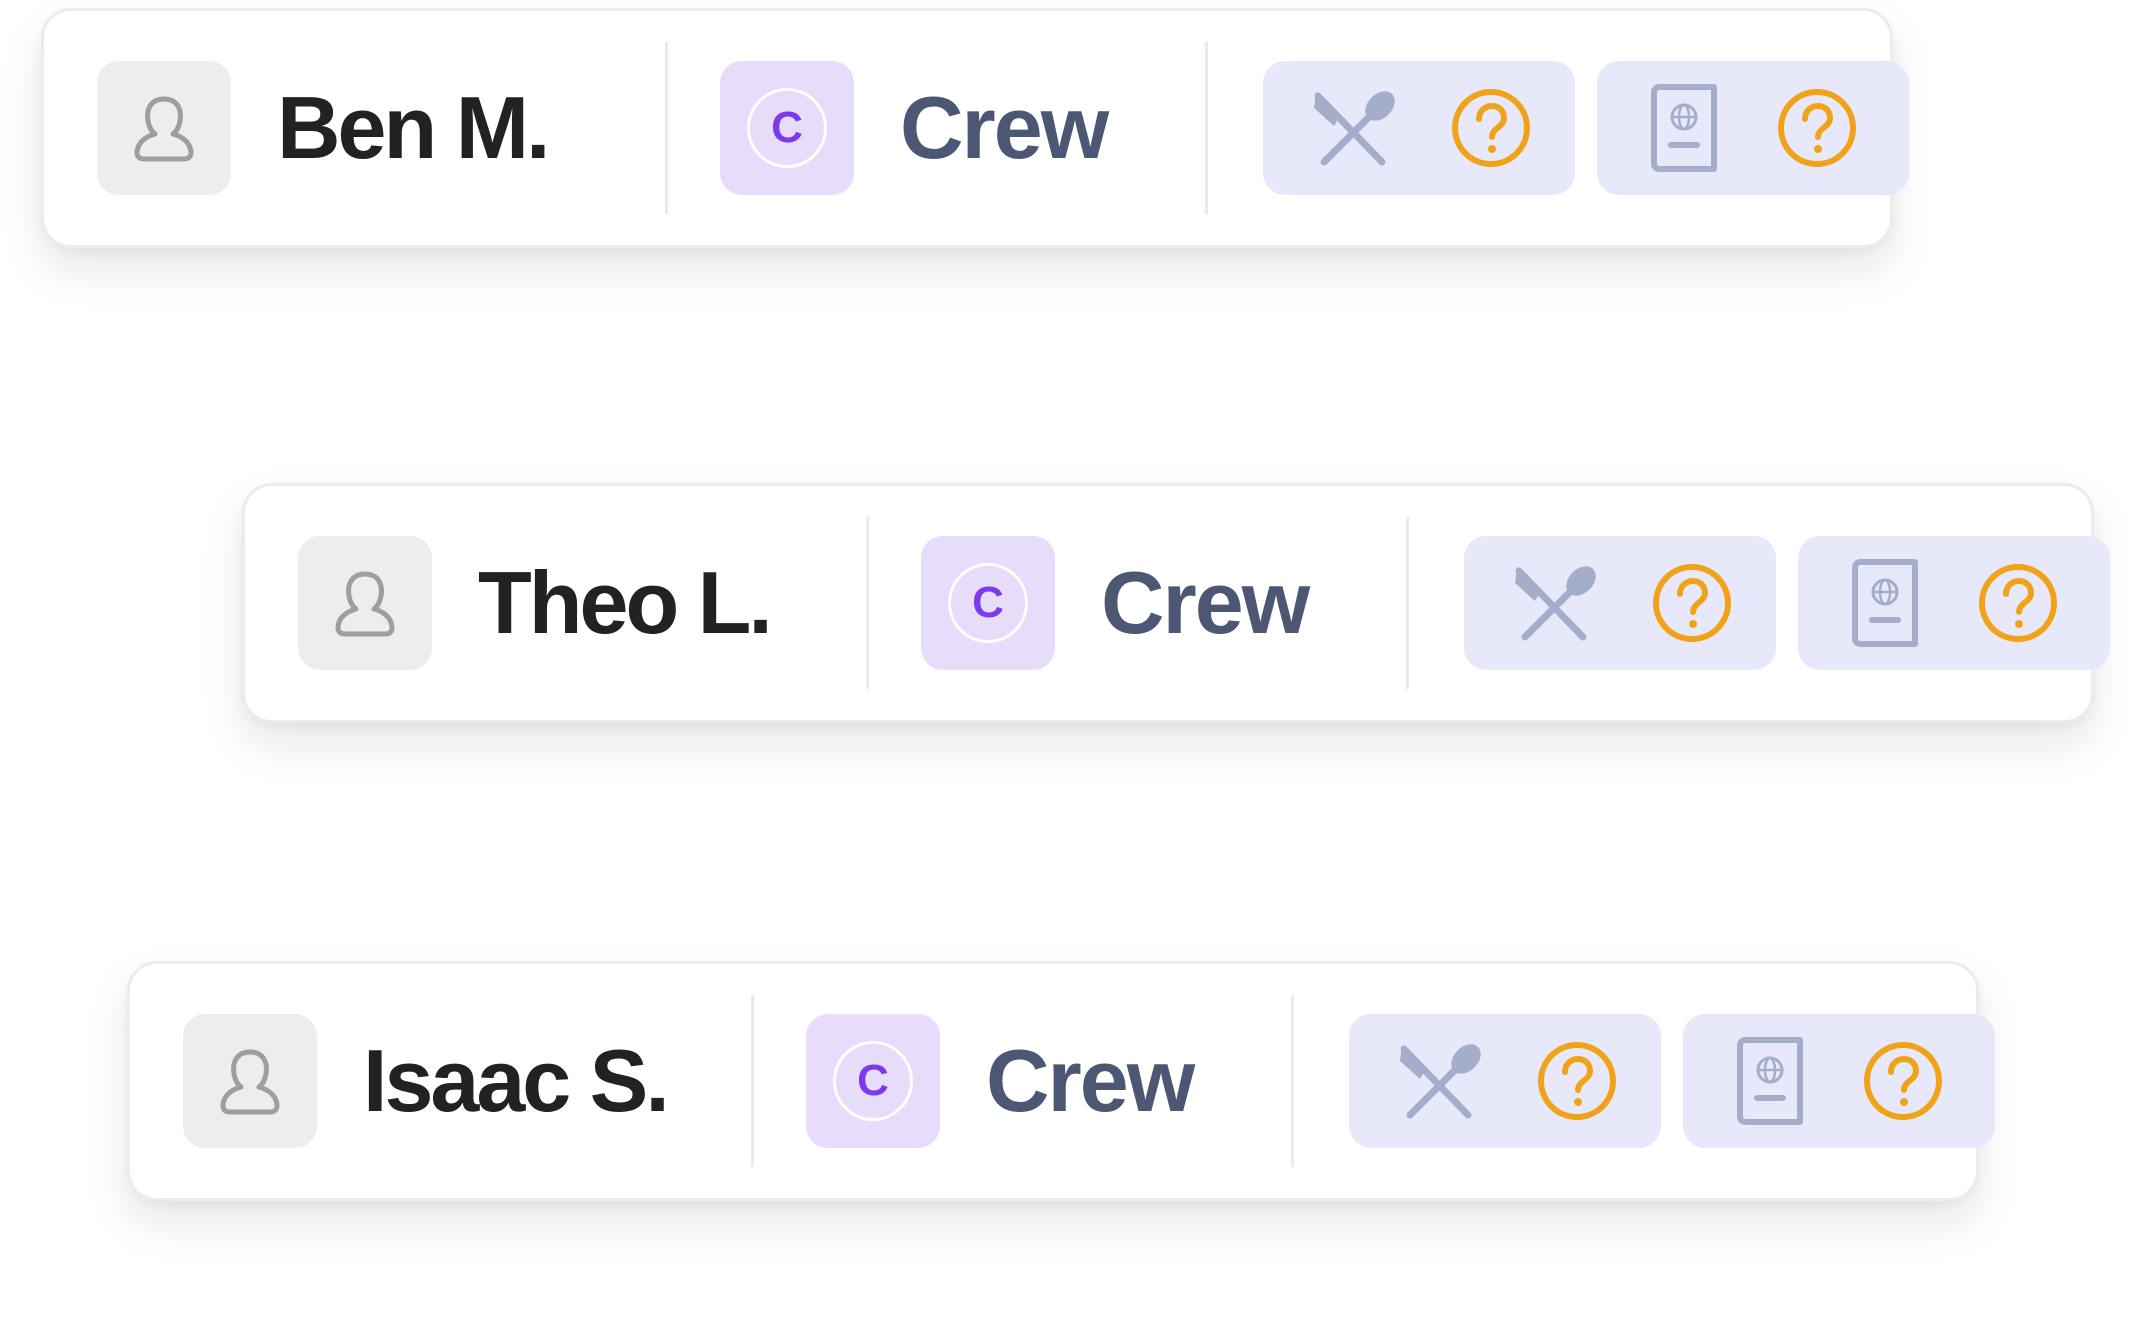 The image size is (2132, 1321). I want to click on member-name: Ben M., so click(413, 127).